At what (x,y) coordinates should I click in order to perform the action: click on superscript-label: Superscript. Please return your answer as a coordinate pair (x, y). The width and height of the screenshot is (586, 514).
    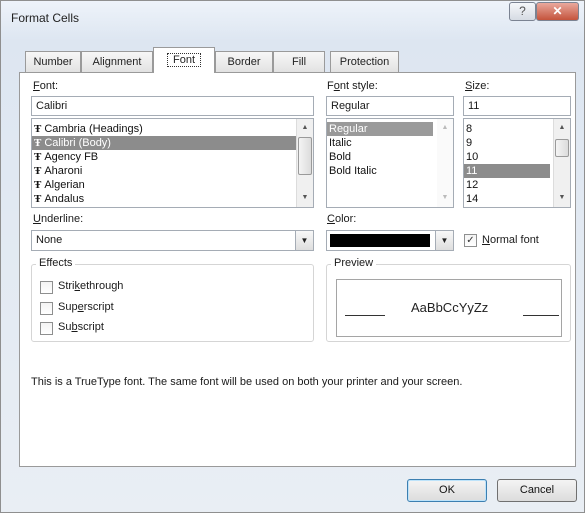
    Looking at the image, I should click on (86, 307).